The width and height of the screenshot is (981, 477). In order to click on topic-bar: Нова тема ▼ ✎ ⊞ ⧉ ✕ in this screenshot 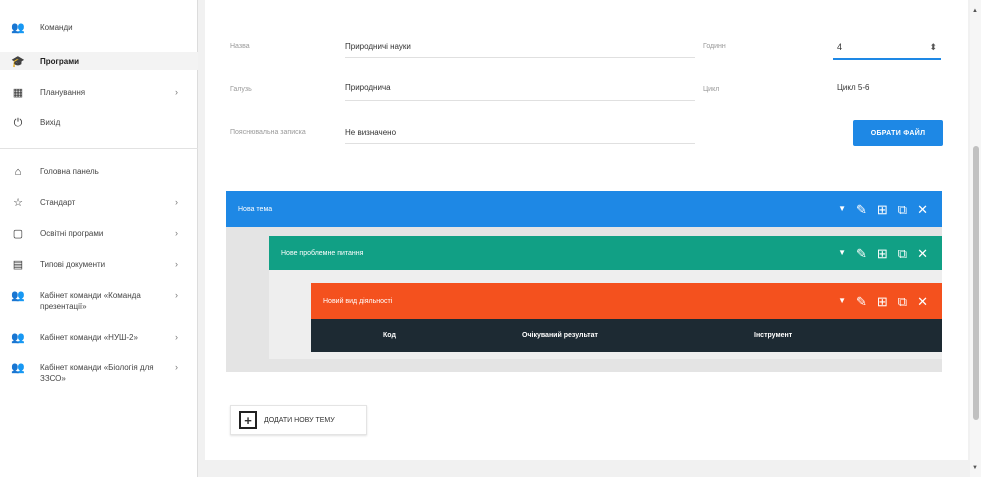, I will do `click(584, 209)`.